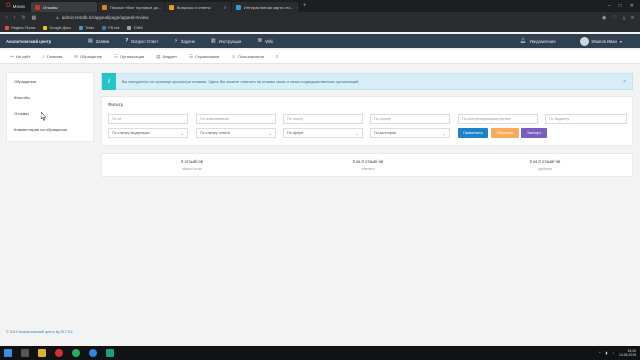  Describe the element at coordinates (110, 353) in the screenshot. I see `app-icon` at that location.